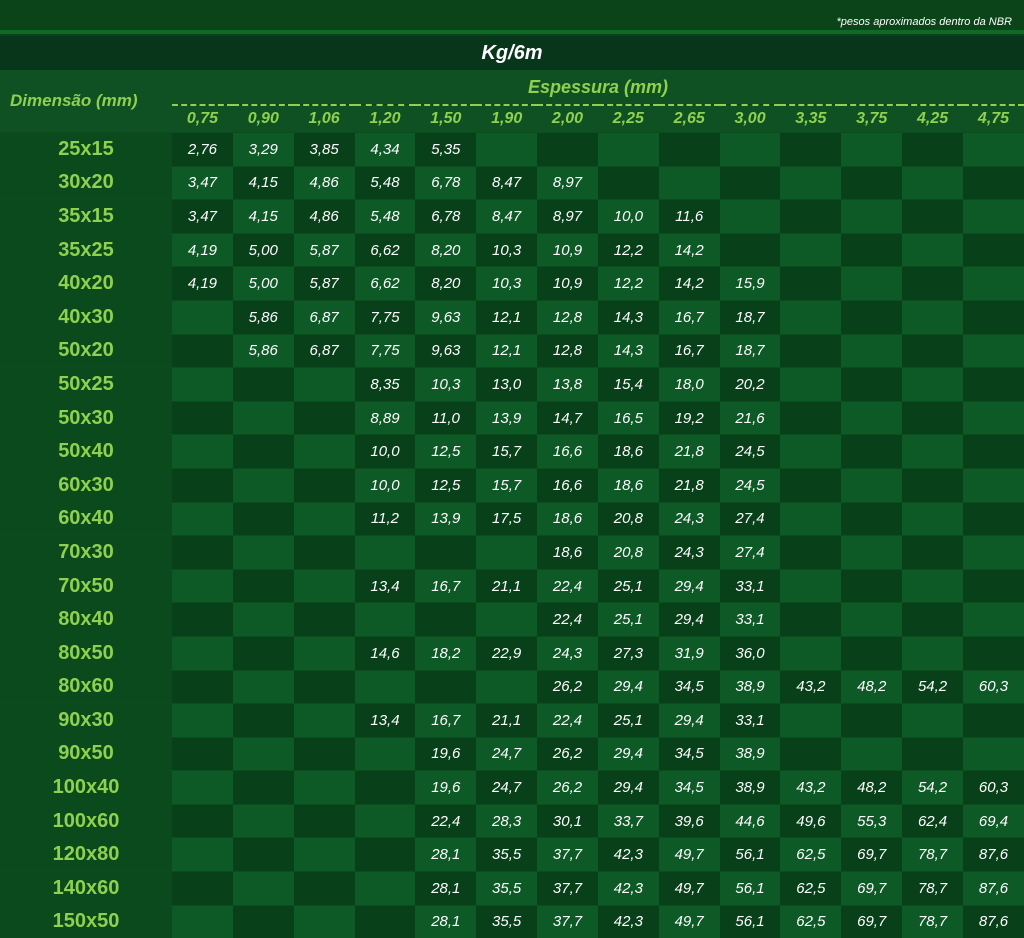 Image resolution: width=1024 pixels, height=938 pixels. I want to click on weight-cell: 34,5, so click(689, 687).